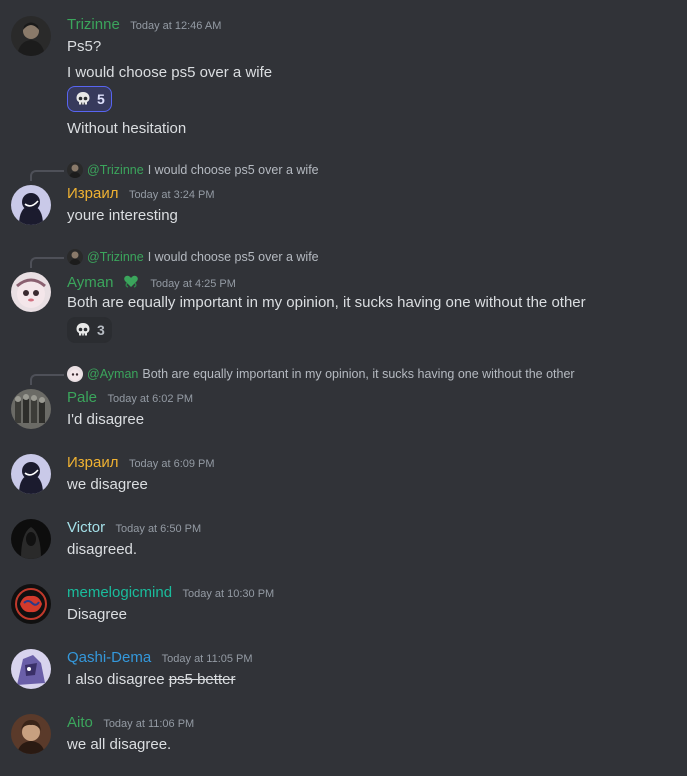 Image resolution: width=687 pixels, height=776 pixels. Describe the element at coordinates (149, 724) in the screenshot. I see `timestamp: Today at 11:06 PM` at that location.